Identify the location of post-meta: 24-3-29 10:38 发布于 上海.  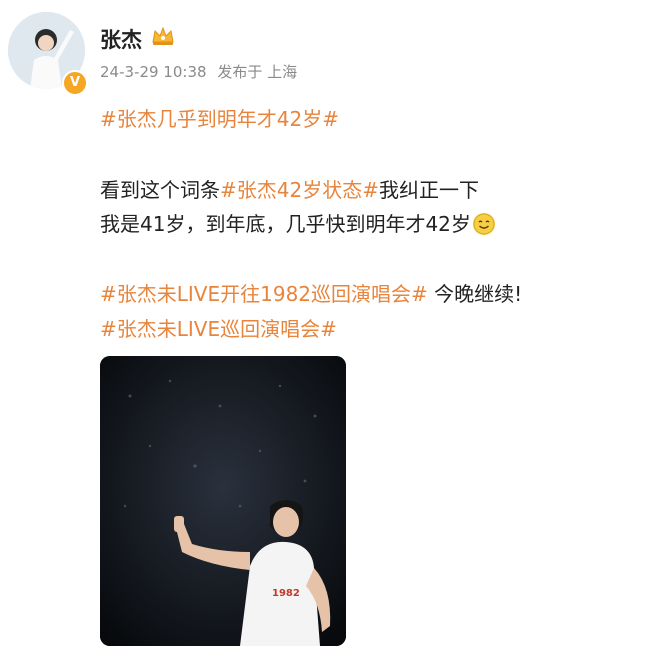
(201, 71).